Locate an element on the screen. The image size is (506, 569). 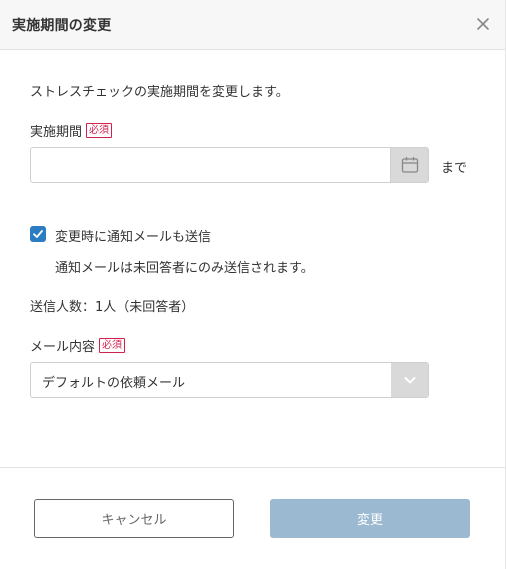
period-suffix: まで is located at coordinates (454, 168).